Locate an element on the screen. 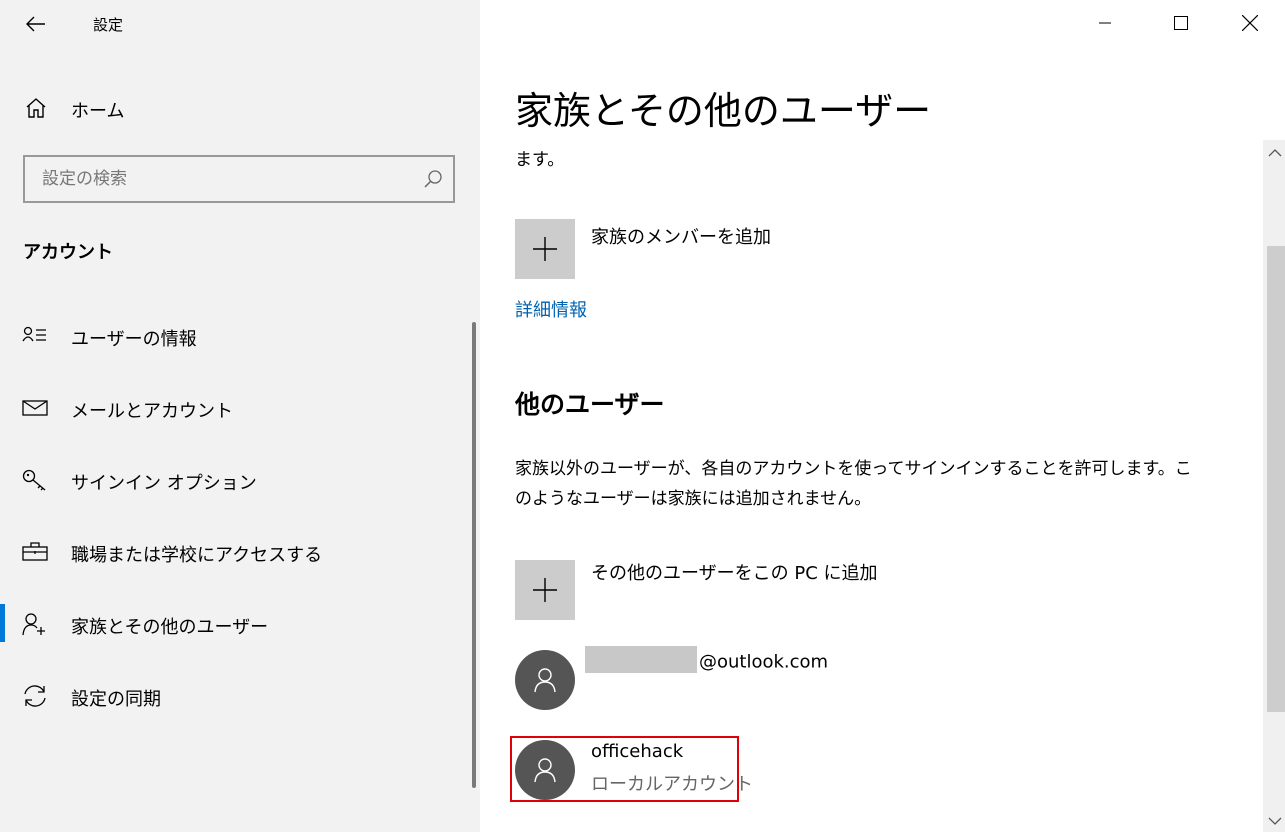  minimize-button is located at coordinates (1105, 23).